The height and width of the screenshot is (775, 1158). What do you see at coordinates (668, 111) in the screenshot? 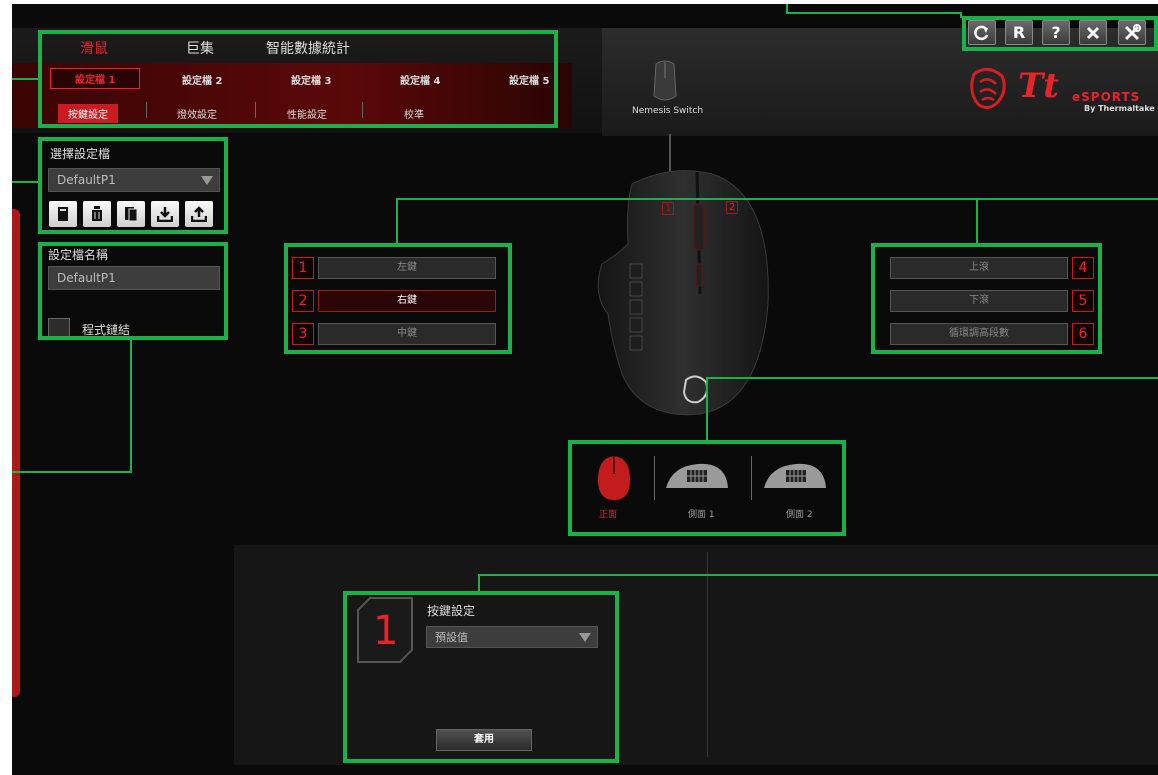
I see `product-name: Nemesis Switch` at bounding box center [668, 111].